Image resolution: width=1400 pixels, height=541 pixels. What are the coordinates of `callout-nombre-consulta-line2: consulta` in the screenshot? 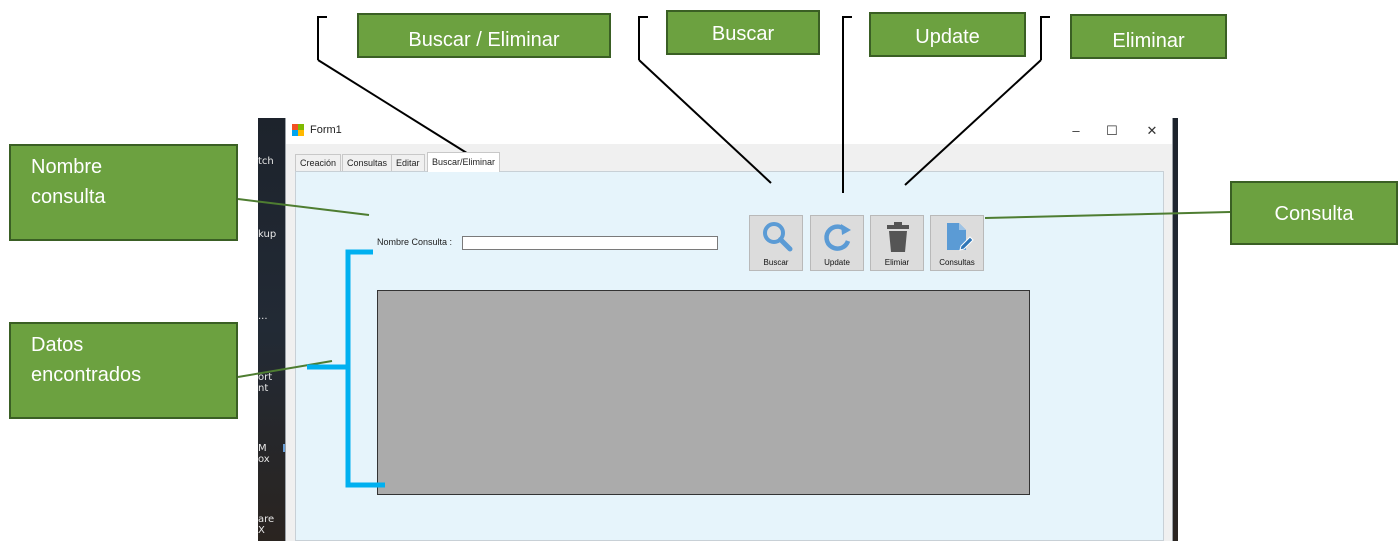 It's located at (68, 197).